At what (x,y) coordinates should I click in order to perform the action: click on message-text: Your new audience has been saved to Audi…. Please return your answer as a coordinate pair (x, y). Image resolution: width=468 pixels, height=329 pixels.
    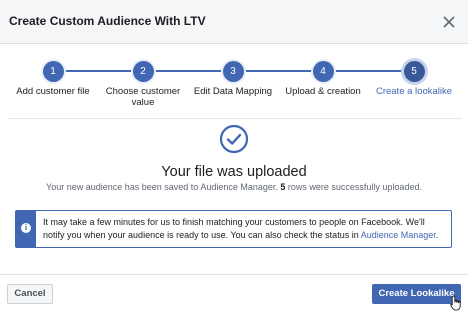
    Looking at the image, I should click on (163, 187).